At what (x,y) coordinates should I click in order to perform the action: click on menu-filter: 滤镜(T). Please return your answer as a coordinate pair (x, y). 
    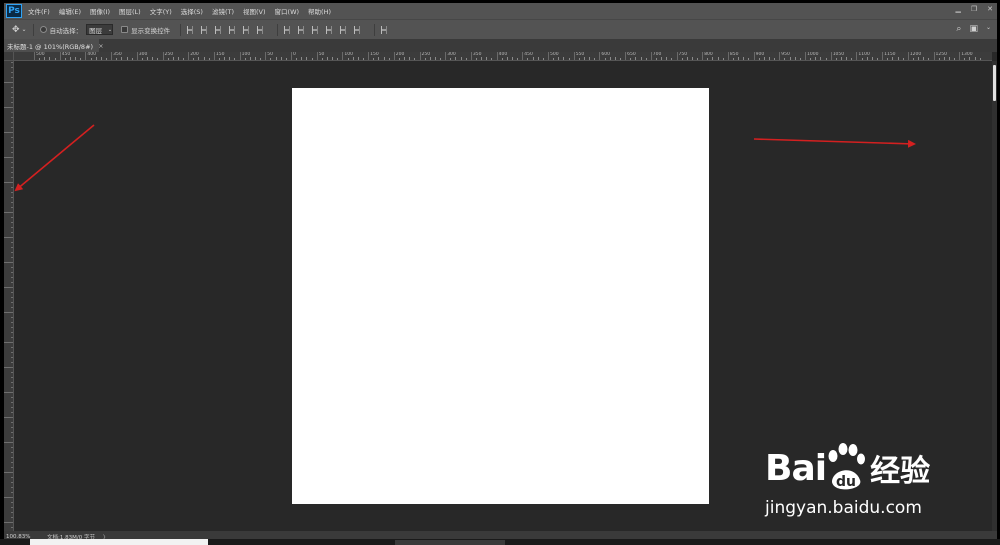
    Looking at the image, I should click on (223, 11).